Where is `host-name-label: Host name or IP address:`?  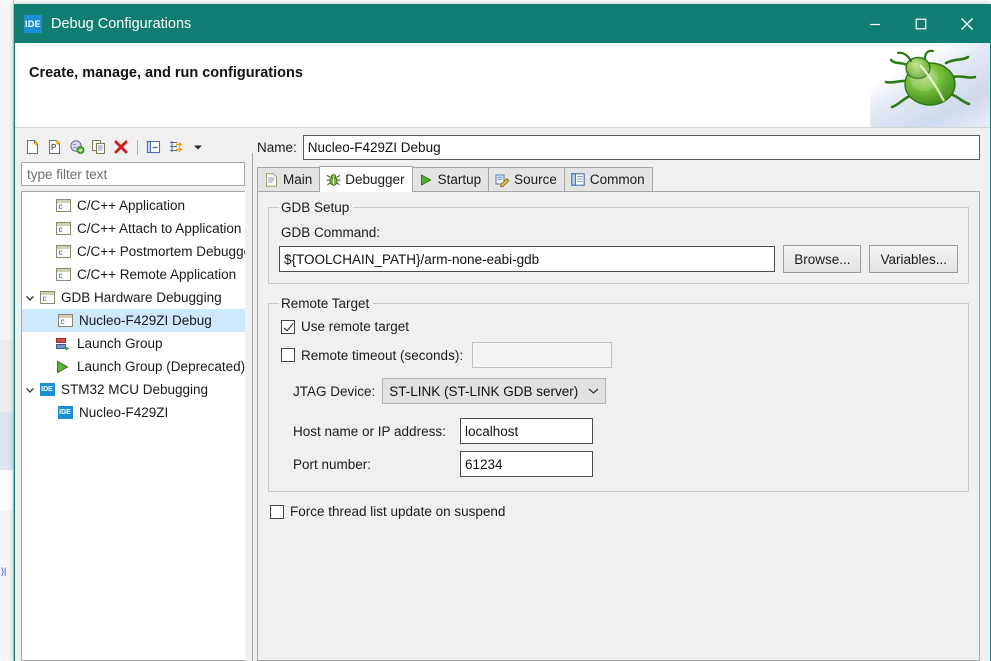
host-name-label: Host name or IP address: is located at coordinates (369, 431).